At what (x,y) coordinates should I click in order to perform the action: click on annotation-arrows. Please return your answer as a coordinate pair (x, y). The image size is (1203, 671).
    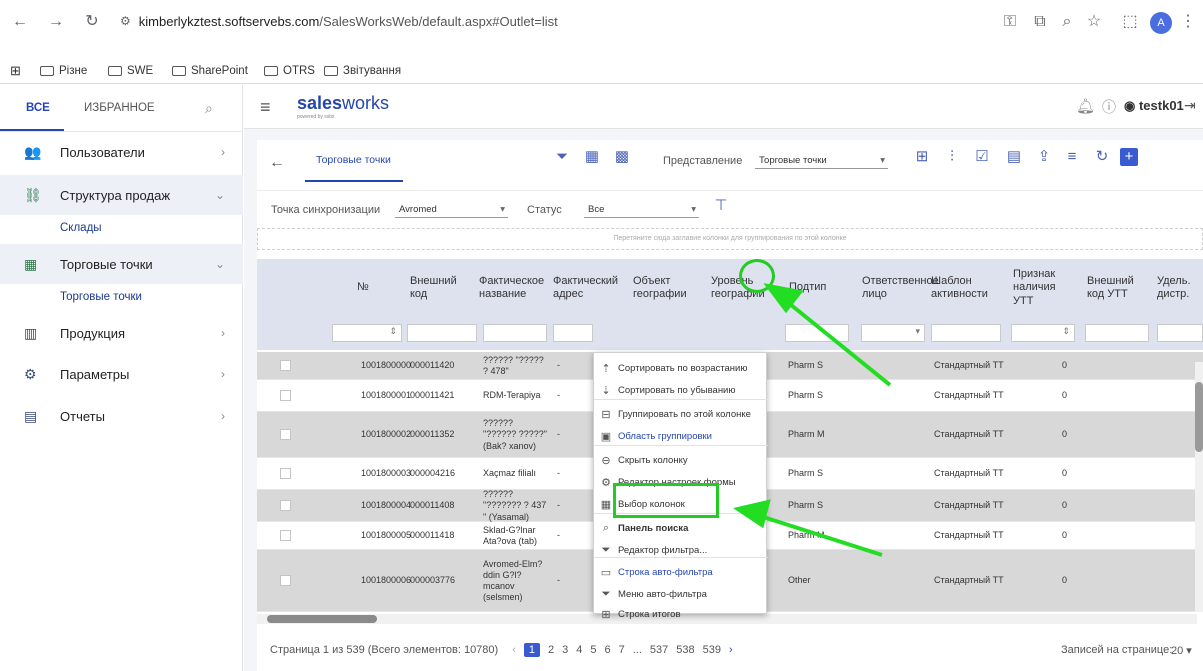
    Looking at the image, I should click on (812, 420).